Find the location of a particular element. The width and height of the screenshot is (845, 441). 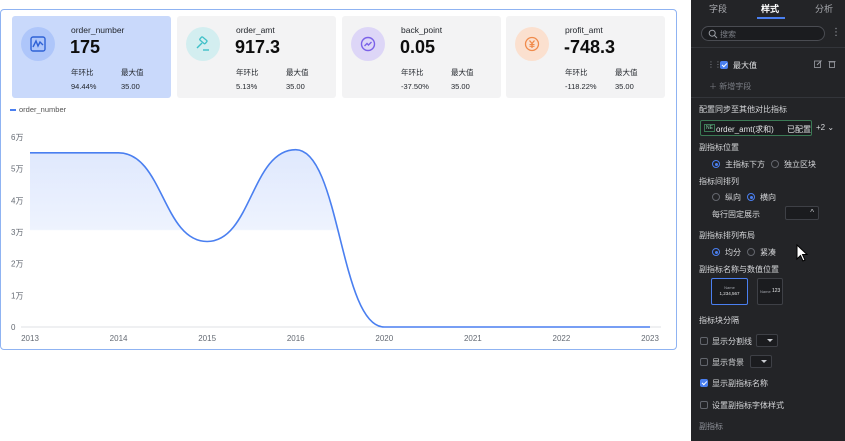

name-value-position-title: 副指标名称与数值位置 is located at coordinates (739, 269).